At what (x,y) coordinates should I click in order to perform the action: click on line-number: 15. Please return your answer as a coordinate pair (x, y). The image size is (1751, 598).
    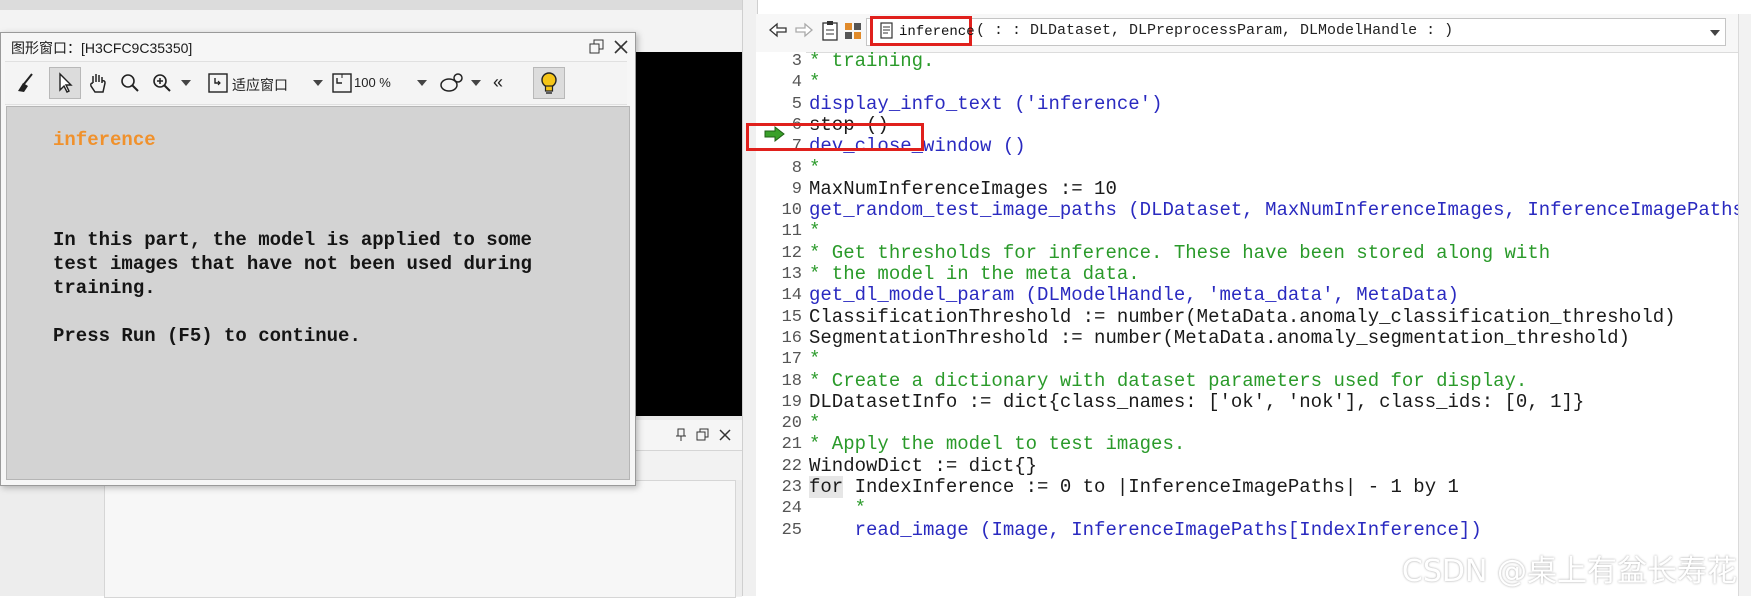
    Looking at the image, I should click on (781, 317).